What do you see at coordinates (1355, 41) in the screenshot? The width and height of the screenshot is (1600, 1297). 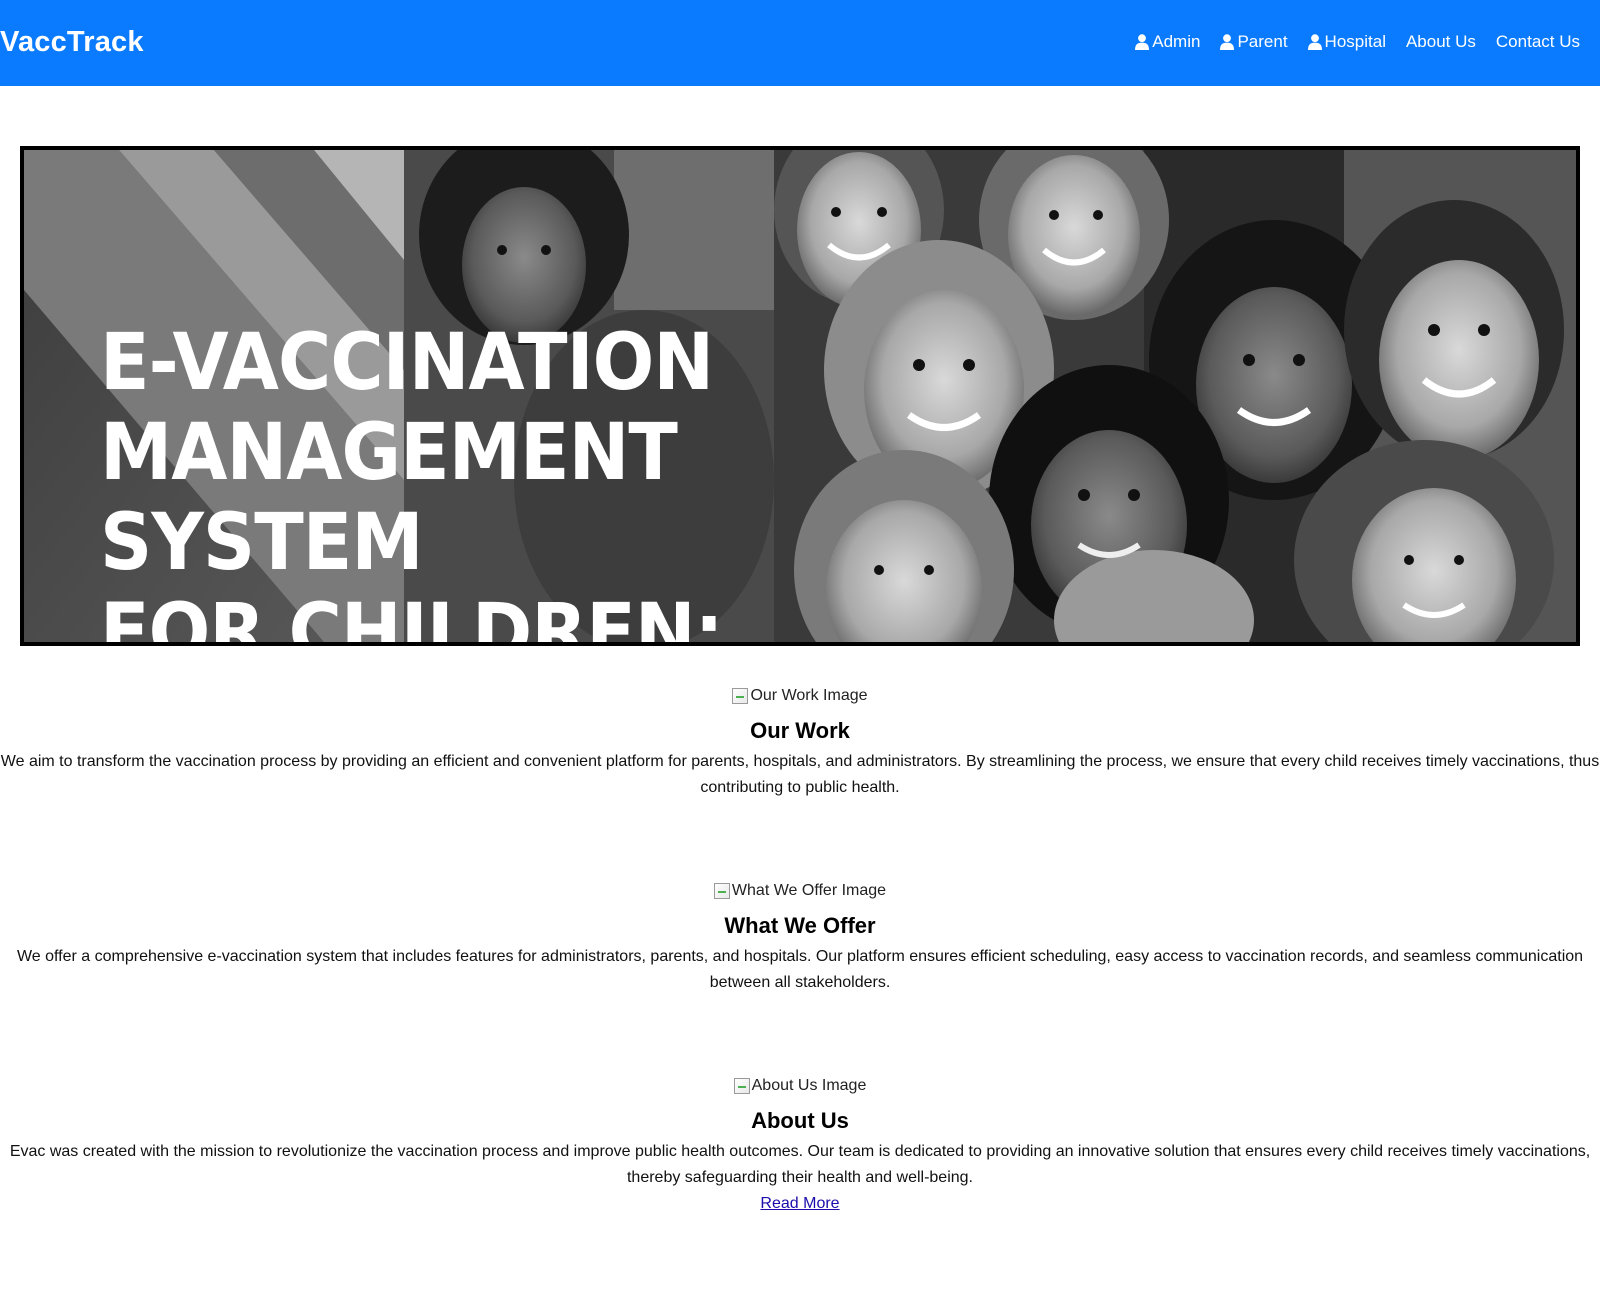 I see `nav-hospital-label: Hospital` at bounding box center [1355, 41].